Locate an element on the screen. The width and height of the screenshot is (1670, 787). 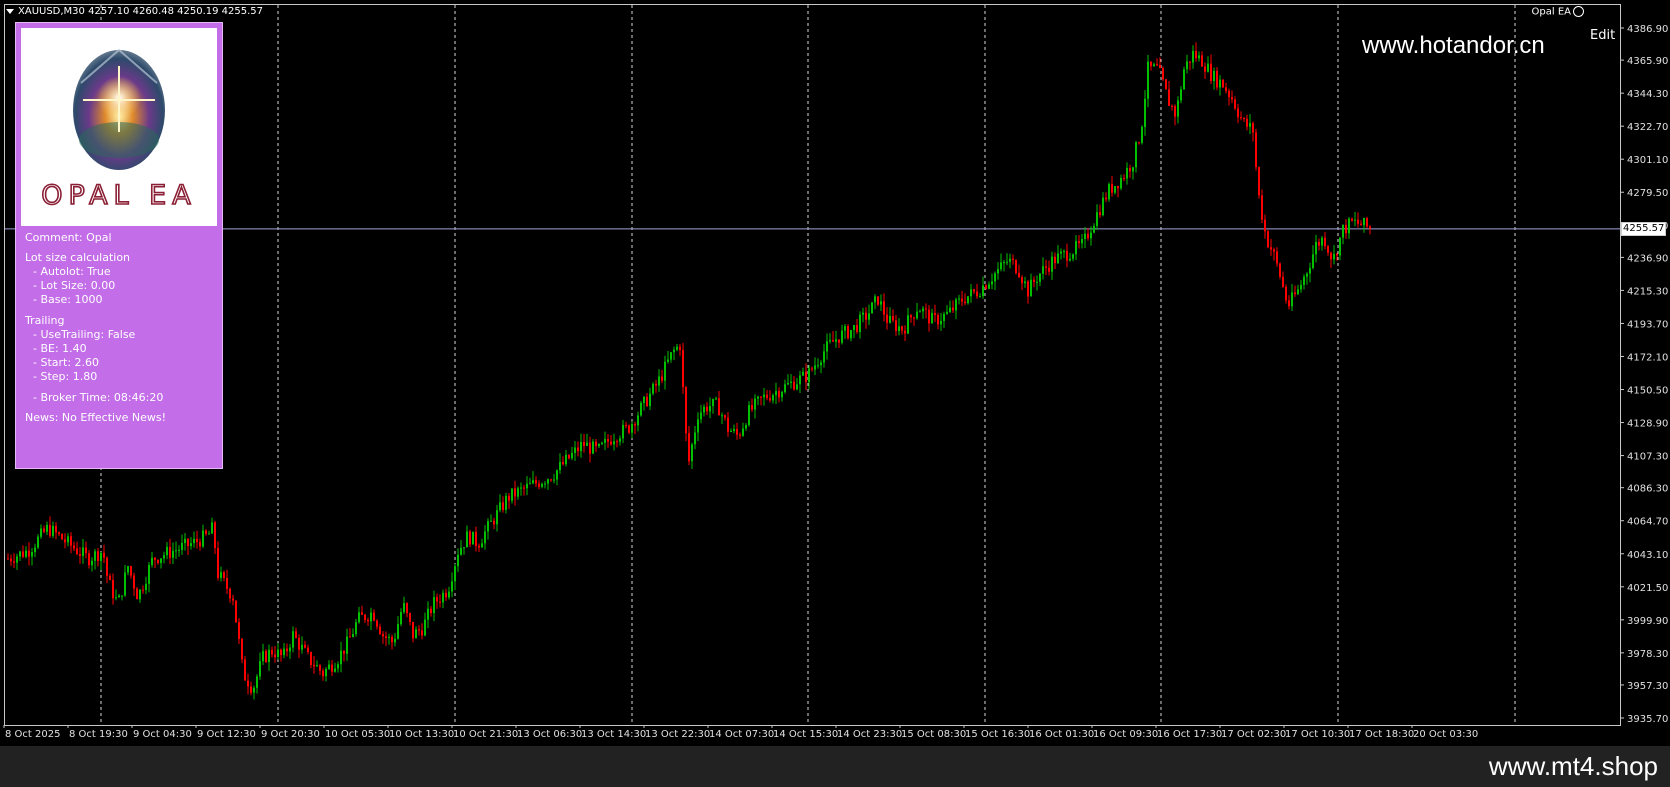
opal-logo: OPAL EA is located at coordinates (119, 127).